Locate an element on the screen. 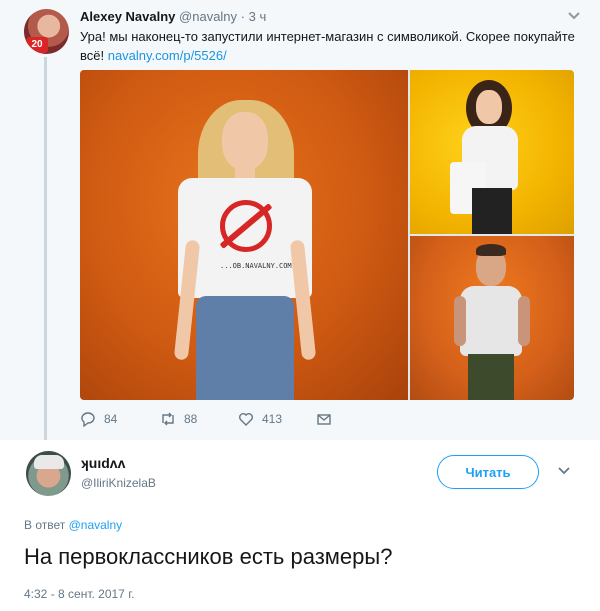  reply-count: 84 is located at coordinates (111, 419).